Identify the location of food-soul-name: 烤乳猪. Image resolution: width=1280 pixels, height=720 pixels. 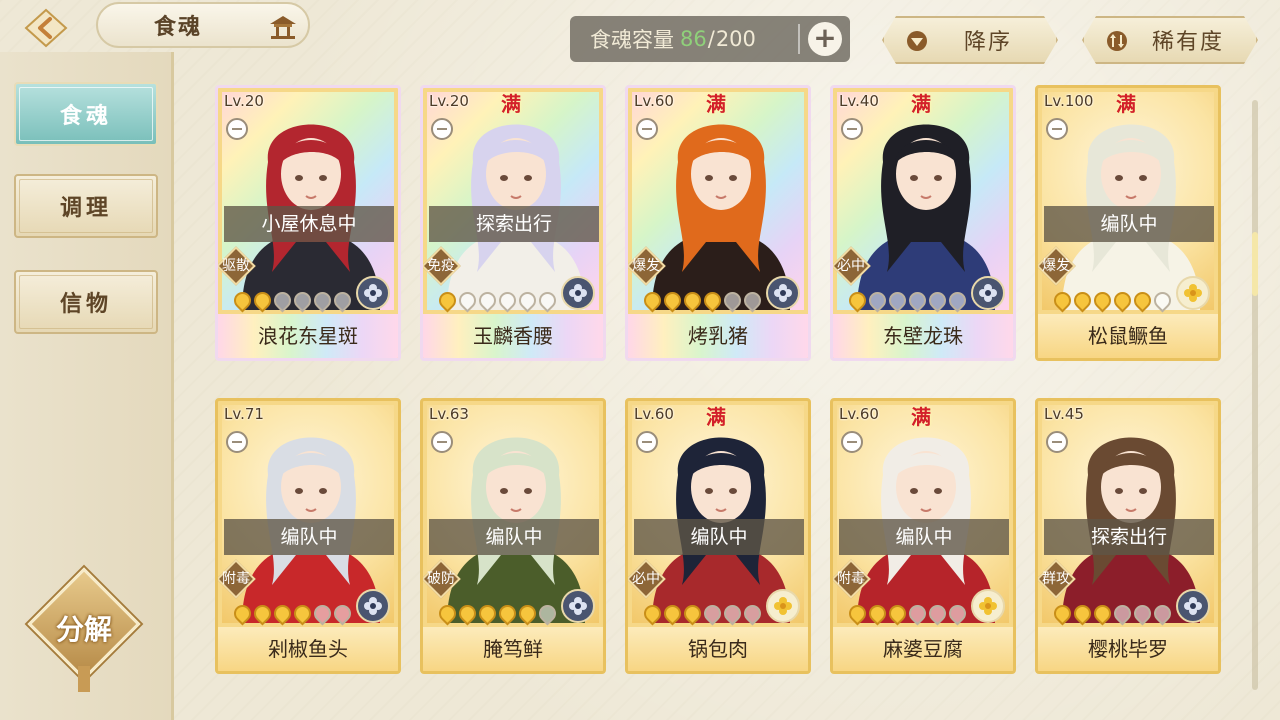
(718, 336).